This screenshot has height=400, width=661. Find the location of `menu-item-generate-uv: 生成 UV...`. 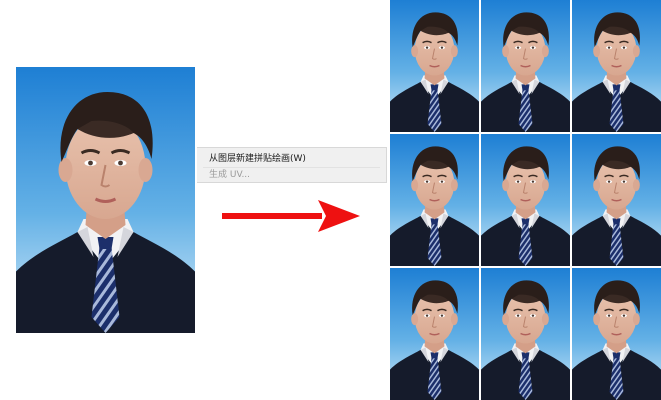

menu-item-generate-uv: 生成 UV... is located at coordinates (229, 175).